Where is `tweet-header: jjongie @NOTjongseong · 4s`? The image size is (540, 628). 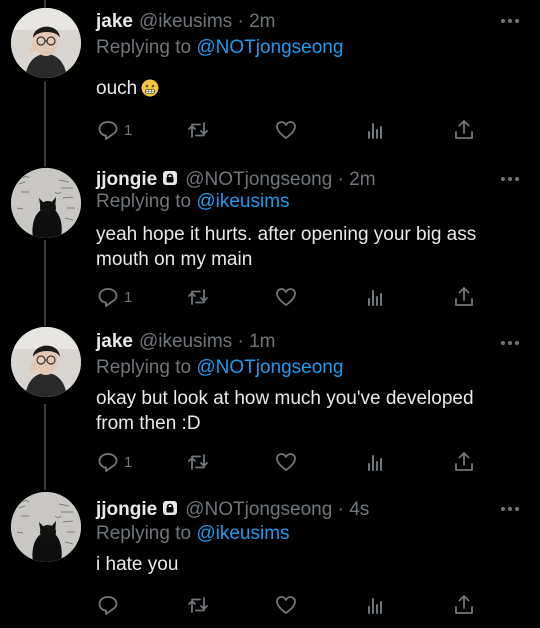 tweet-header: jjongie @NOTjongseong · 4s is located at coordinates (288, 510).